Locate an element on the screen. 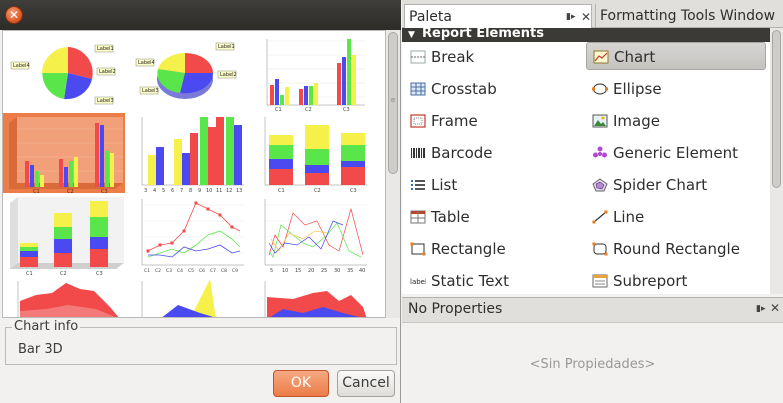  palette-item-generic-element: Generic Element is located at coordinates (676, 153).